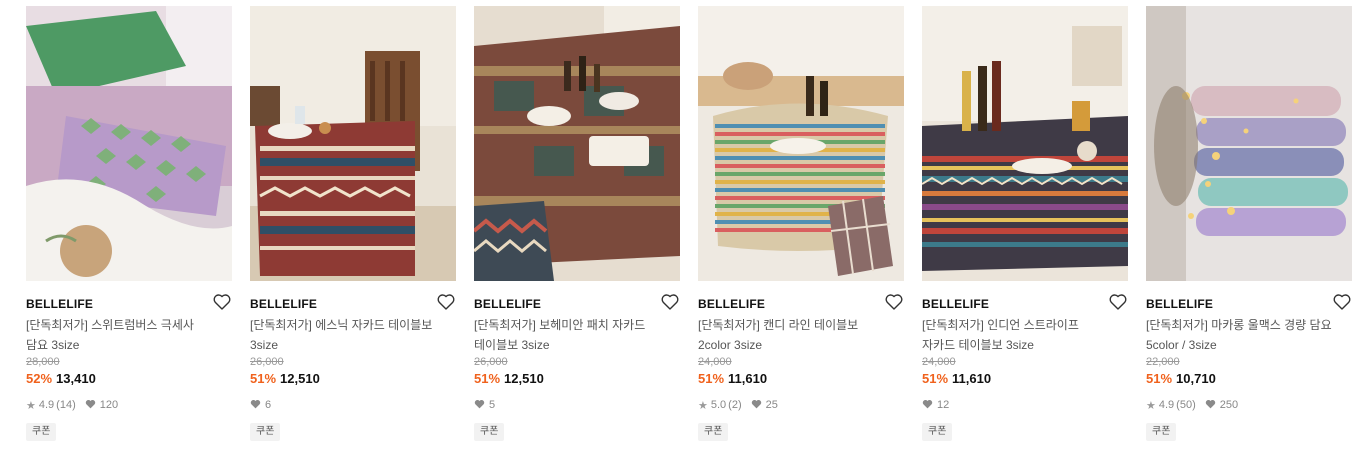 This screenshot has height=456, width=1364. Describe the element at coordinates (353, 345) in the screenshot. I see `product-title-line: 3size` at that location.